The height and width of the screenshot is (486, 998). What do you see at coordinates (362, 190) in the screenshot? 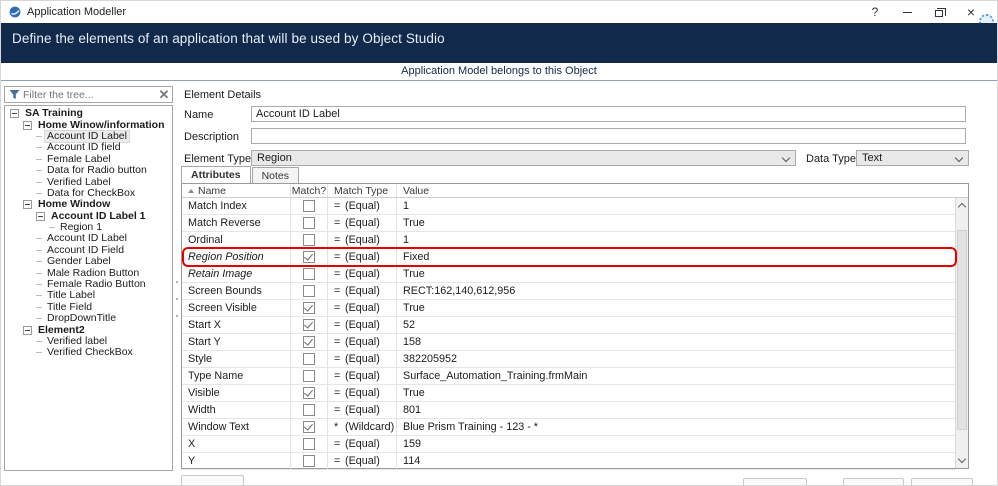
I see `column-header-match-type: Match Type` at bounding box center [362, 190].